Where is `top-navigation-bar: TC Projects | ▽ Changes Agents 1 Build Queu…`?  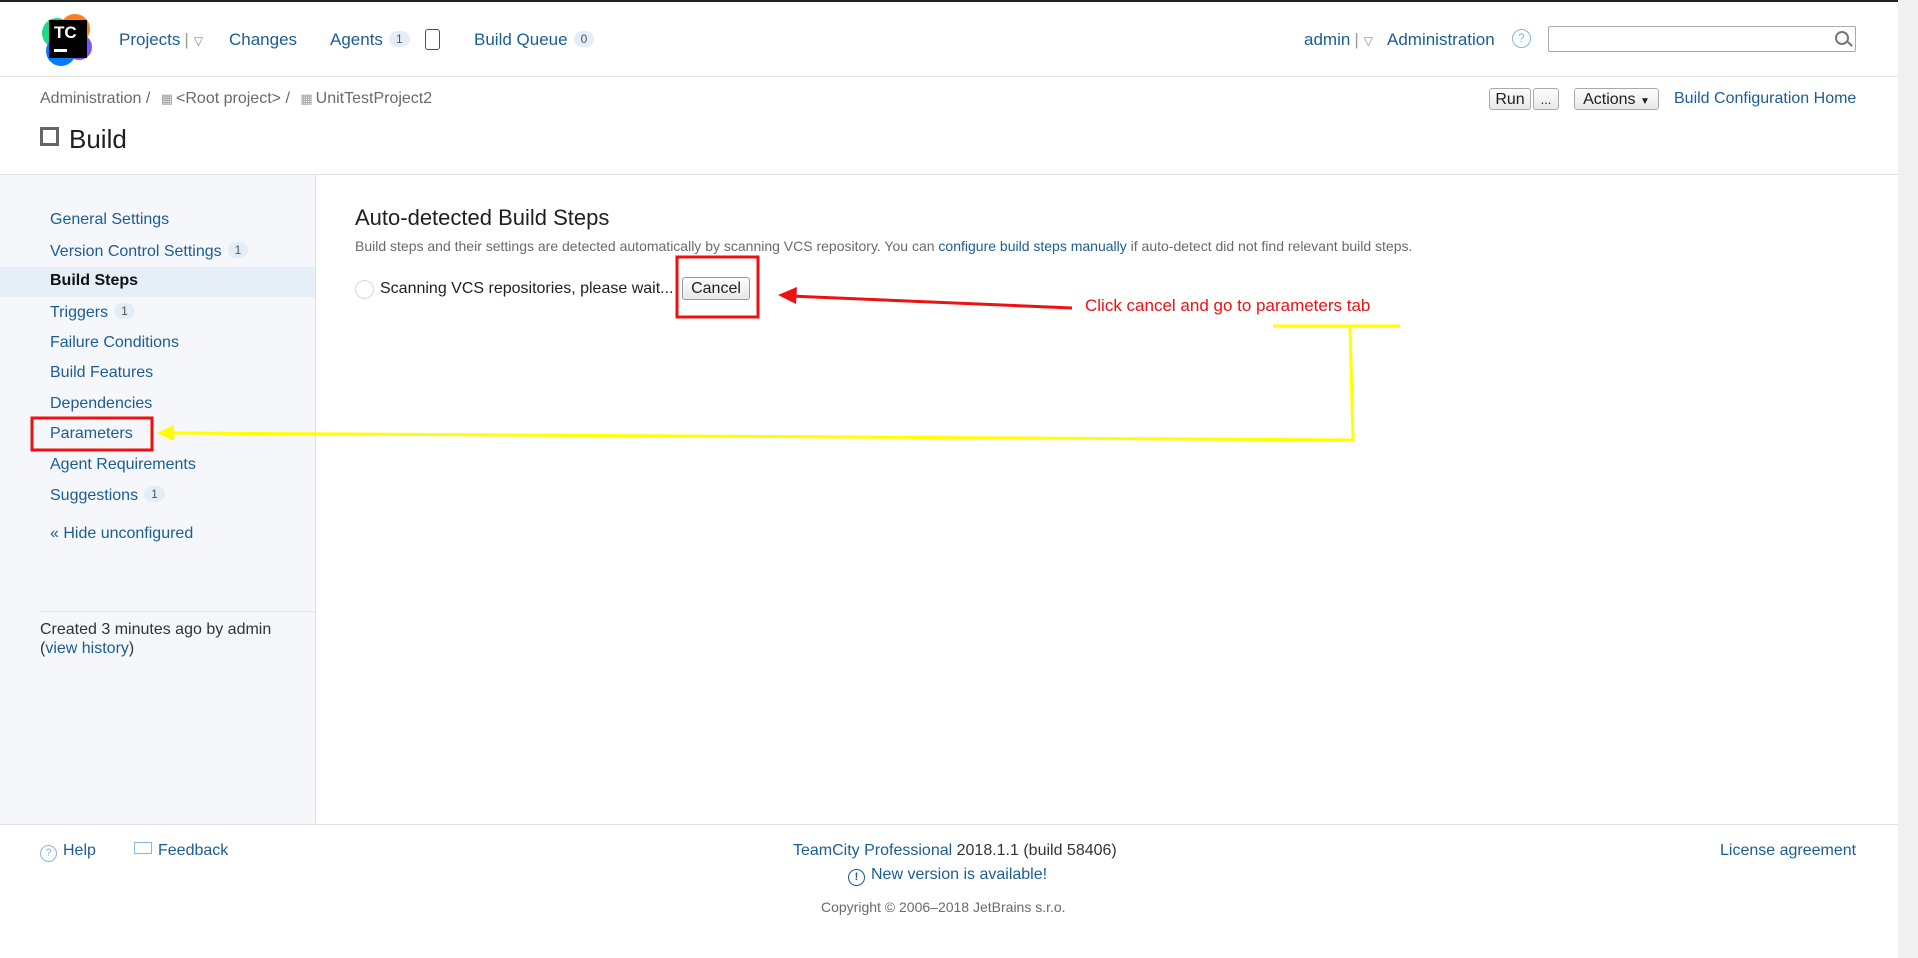
top-navigation-bar: TC Projects | ▽ Changes Agents 1 Build Queu… is located at coordinates (949, 38).